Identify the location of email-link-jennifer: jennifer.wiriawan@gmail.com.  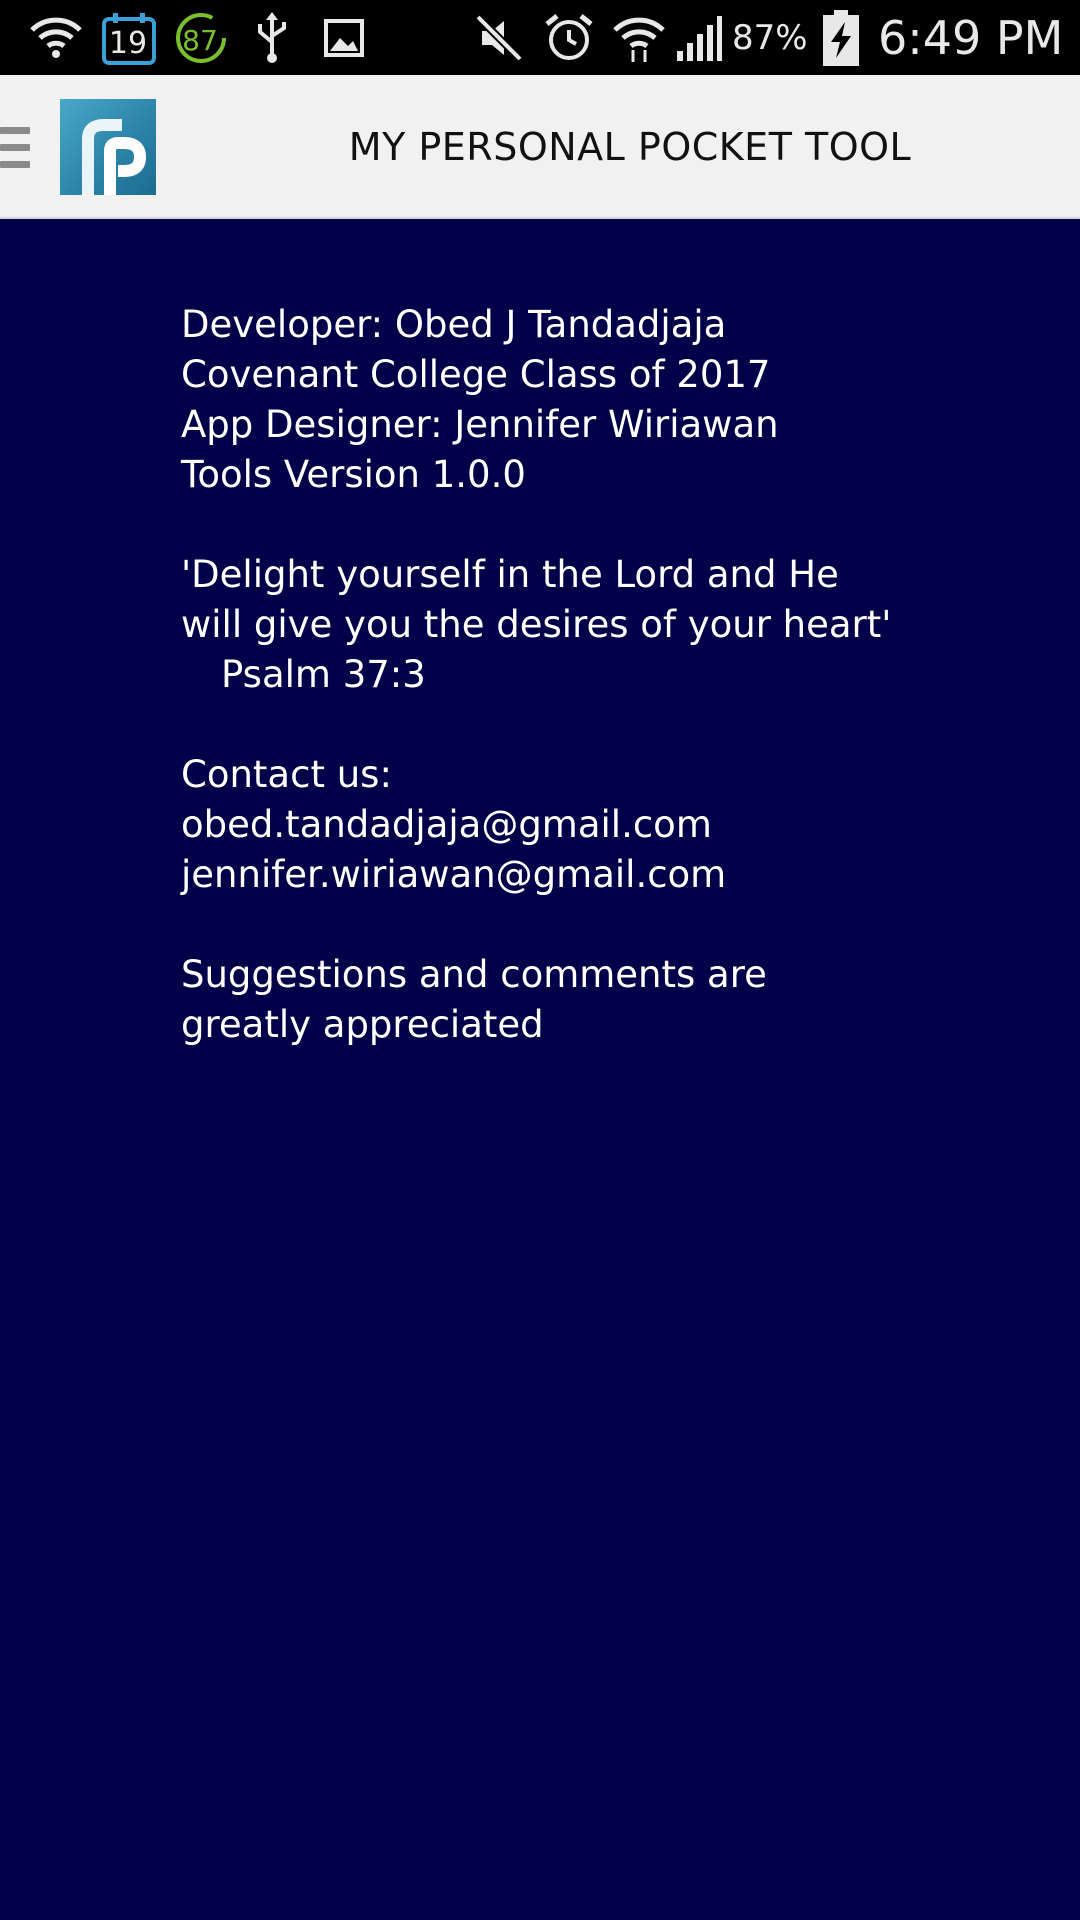
(621, 875).